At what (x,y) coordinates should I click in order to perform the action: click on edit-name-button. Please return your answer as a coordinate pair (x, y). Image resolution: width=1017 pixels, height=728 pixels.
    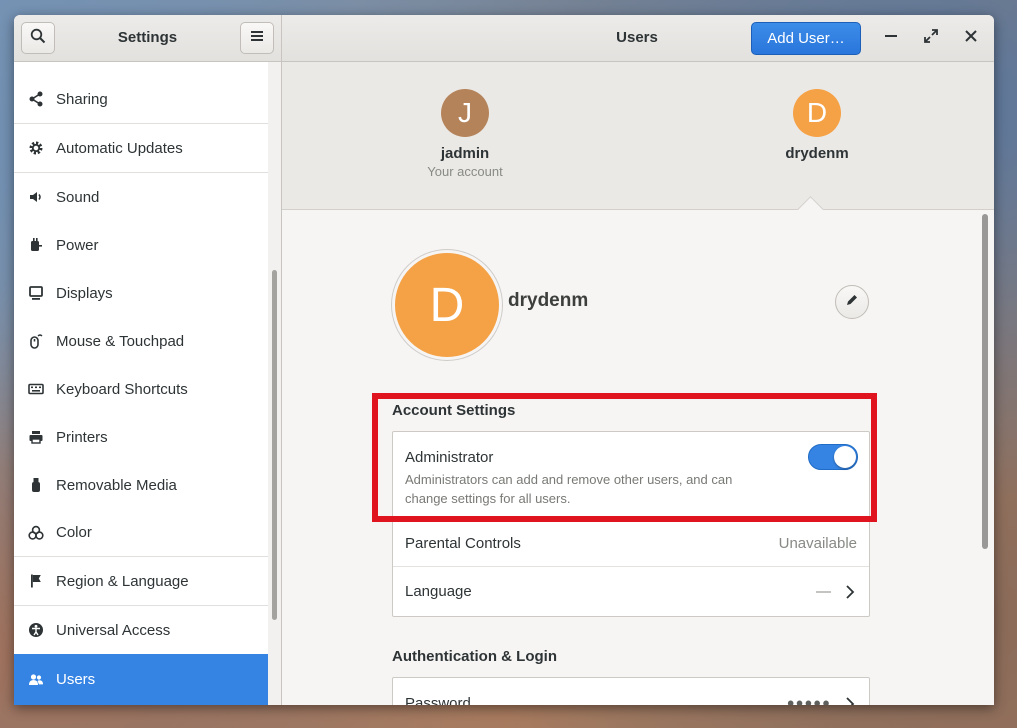
    Looking at the image, I should click on (852, 302).